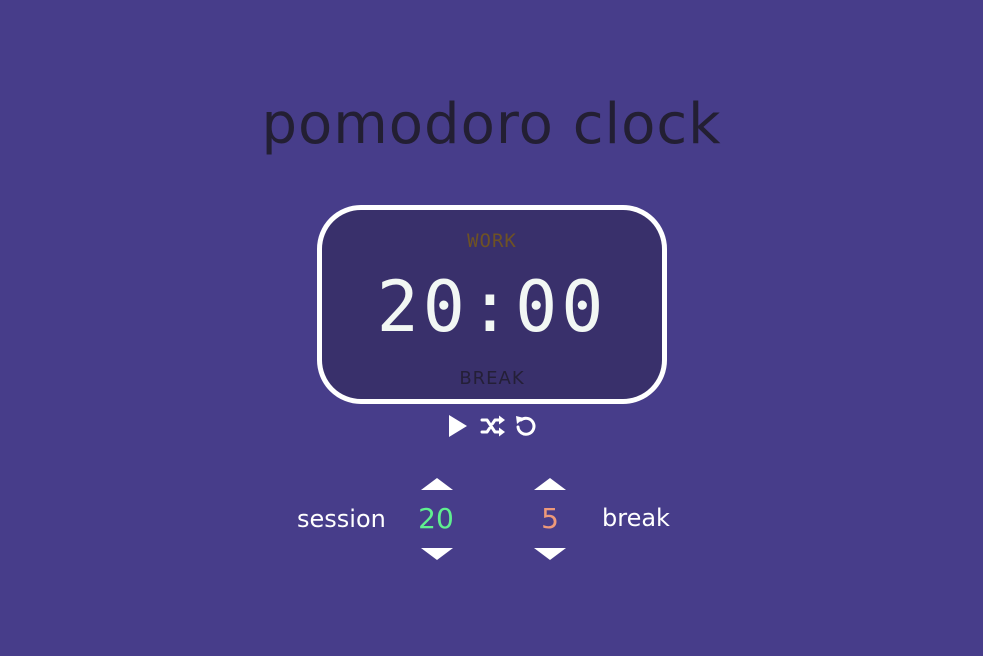 This screenshot has height=656, width=983. I want to click on time-readout: 20:00, so click(492, 307).